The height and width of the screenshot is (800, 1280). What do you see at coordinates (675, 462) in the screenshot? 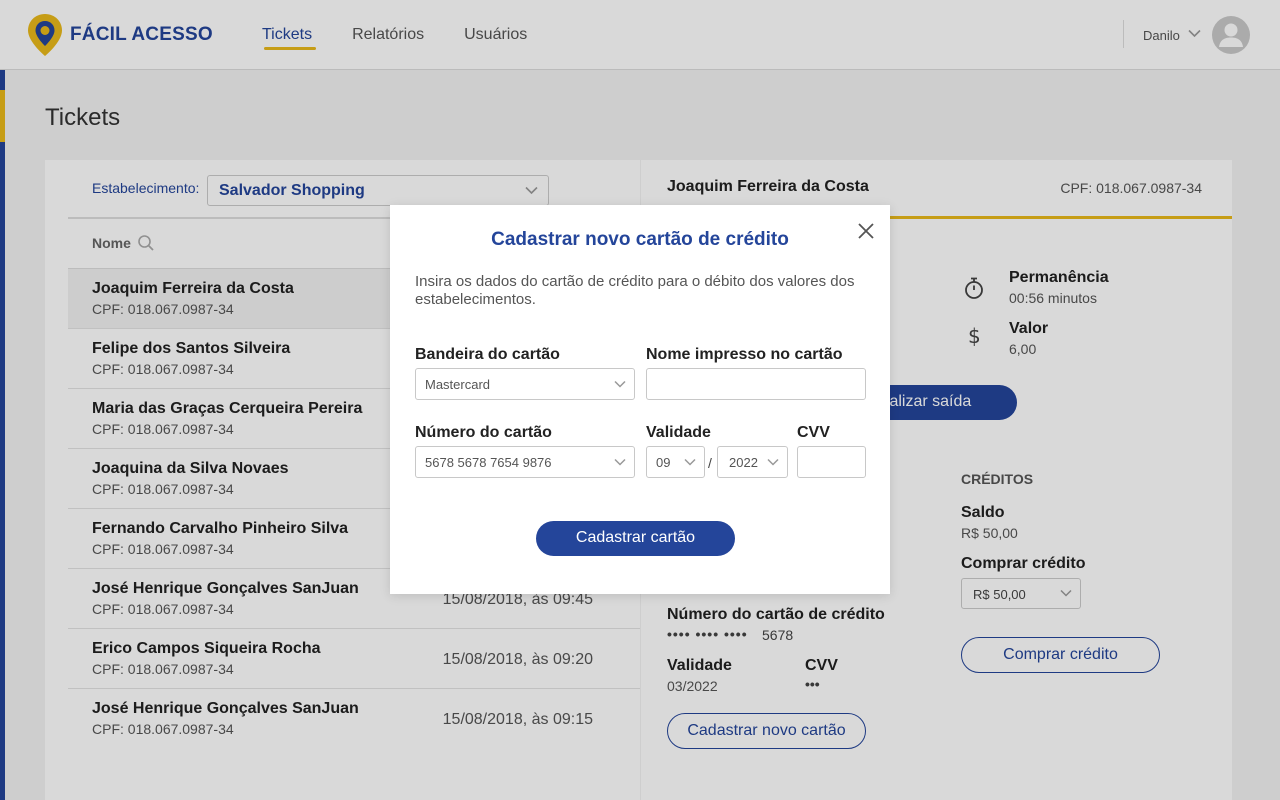
I see `validade-mes-select: 09` at bounding box center [675, 462].